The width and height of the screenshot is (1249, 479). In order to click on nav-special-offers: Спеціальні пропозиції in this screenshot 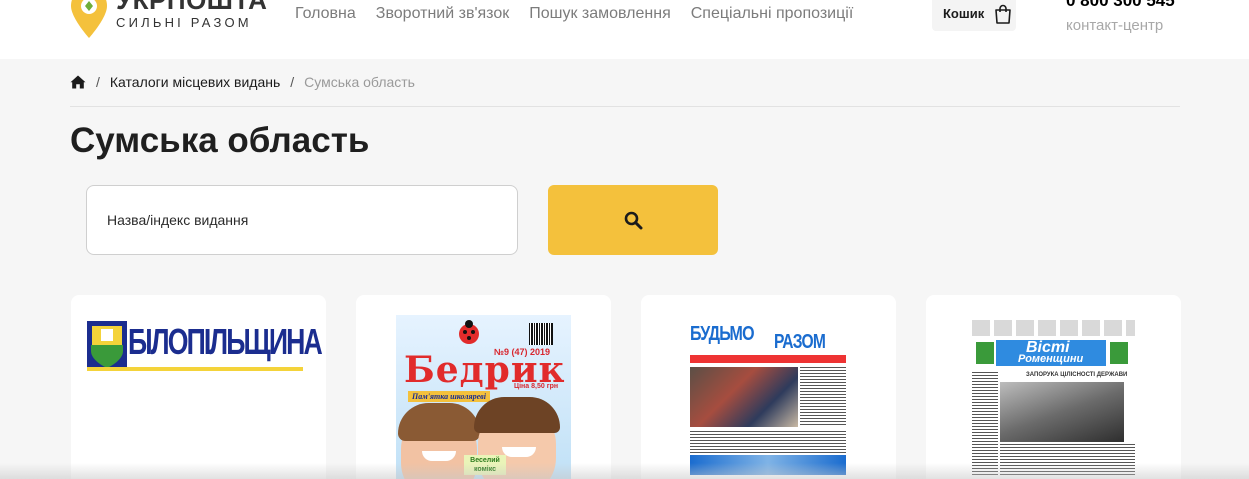, I will do `click(772, 14)`.